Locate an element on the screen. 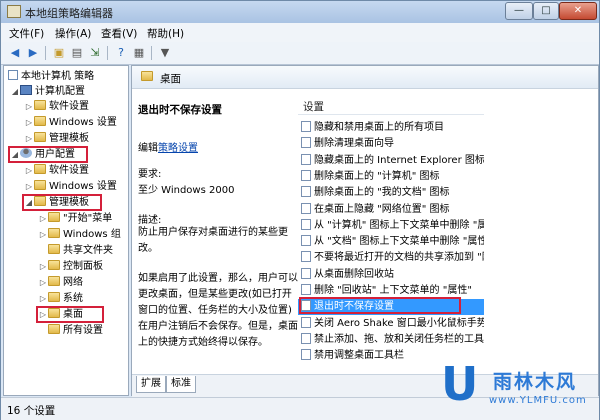 This screenshot has height=420, width=600. tree-item-windows-settings: ▷ Windows 设置 is located at coordinates (70, 123).